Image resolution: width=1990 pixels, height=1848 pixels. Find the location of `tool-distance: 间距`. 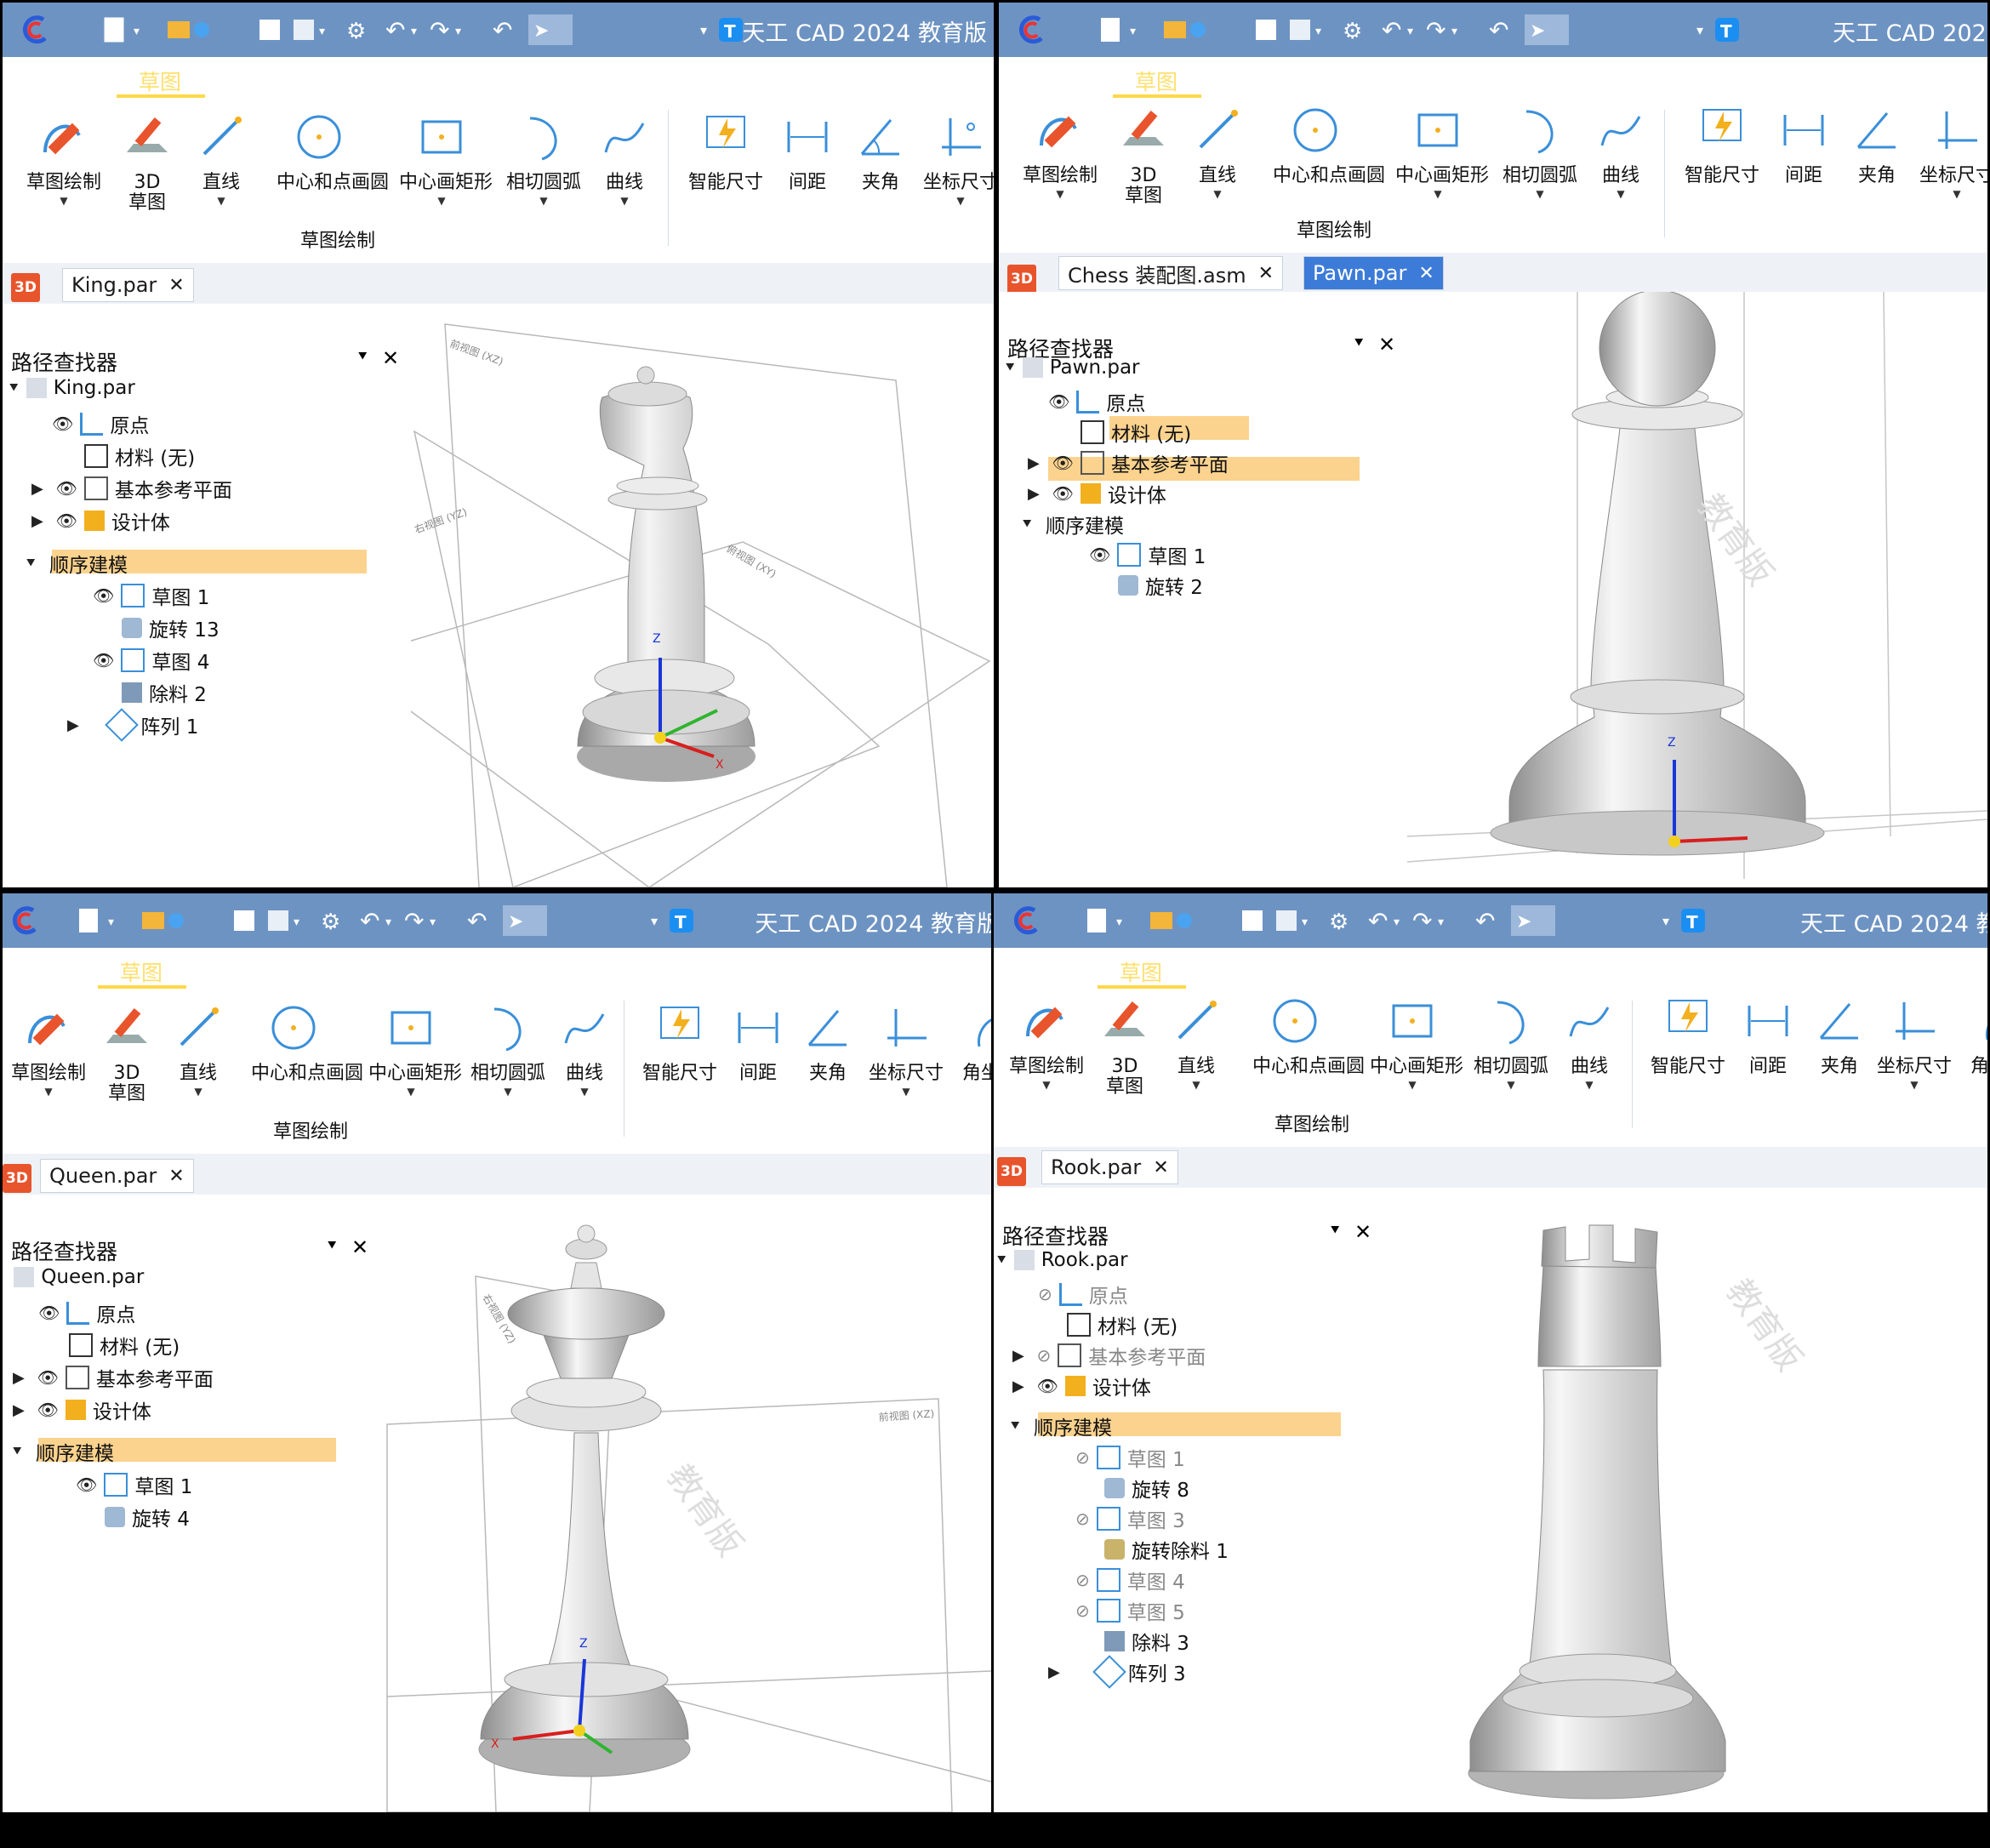

tool-distance: 间距 is located at coordinates (807, 151).